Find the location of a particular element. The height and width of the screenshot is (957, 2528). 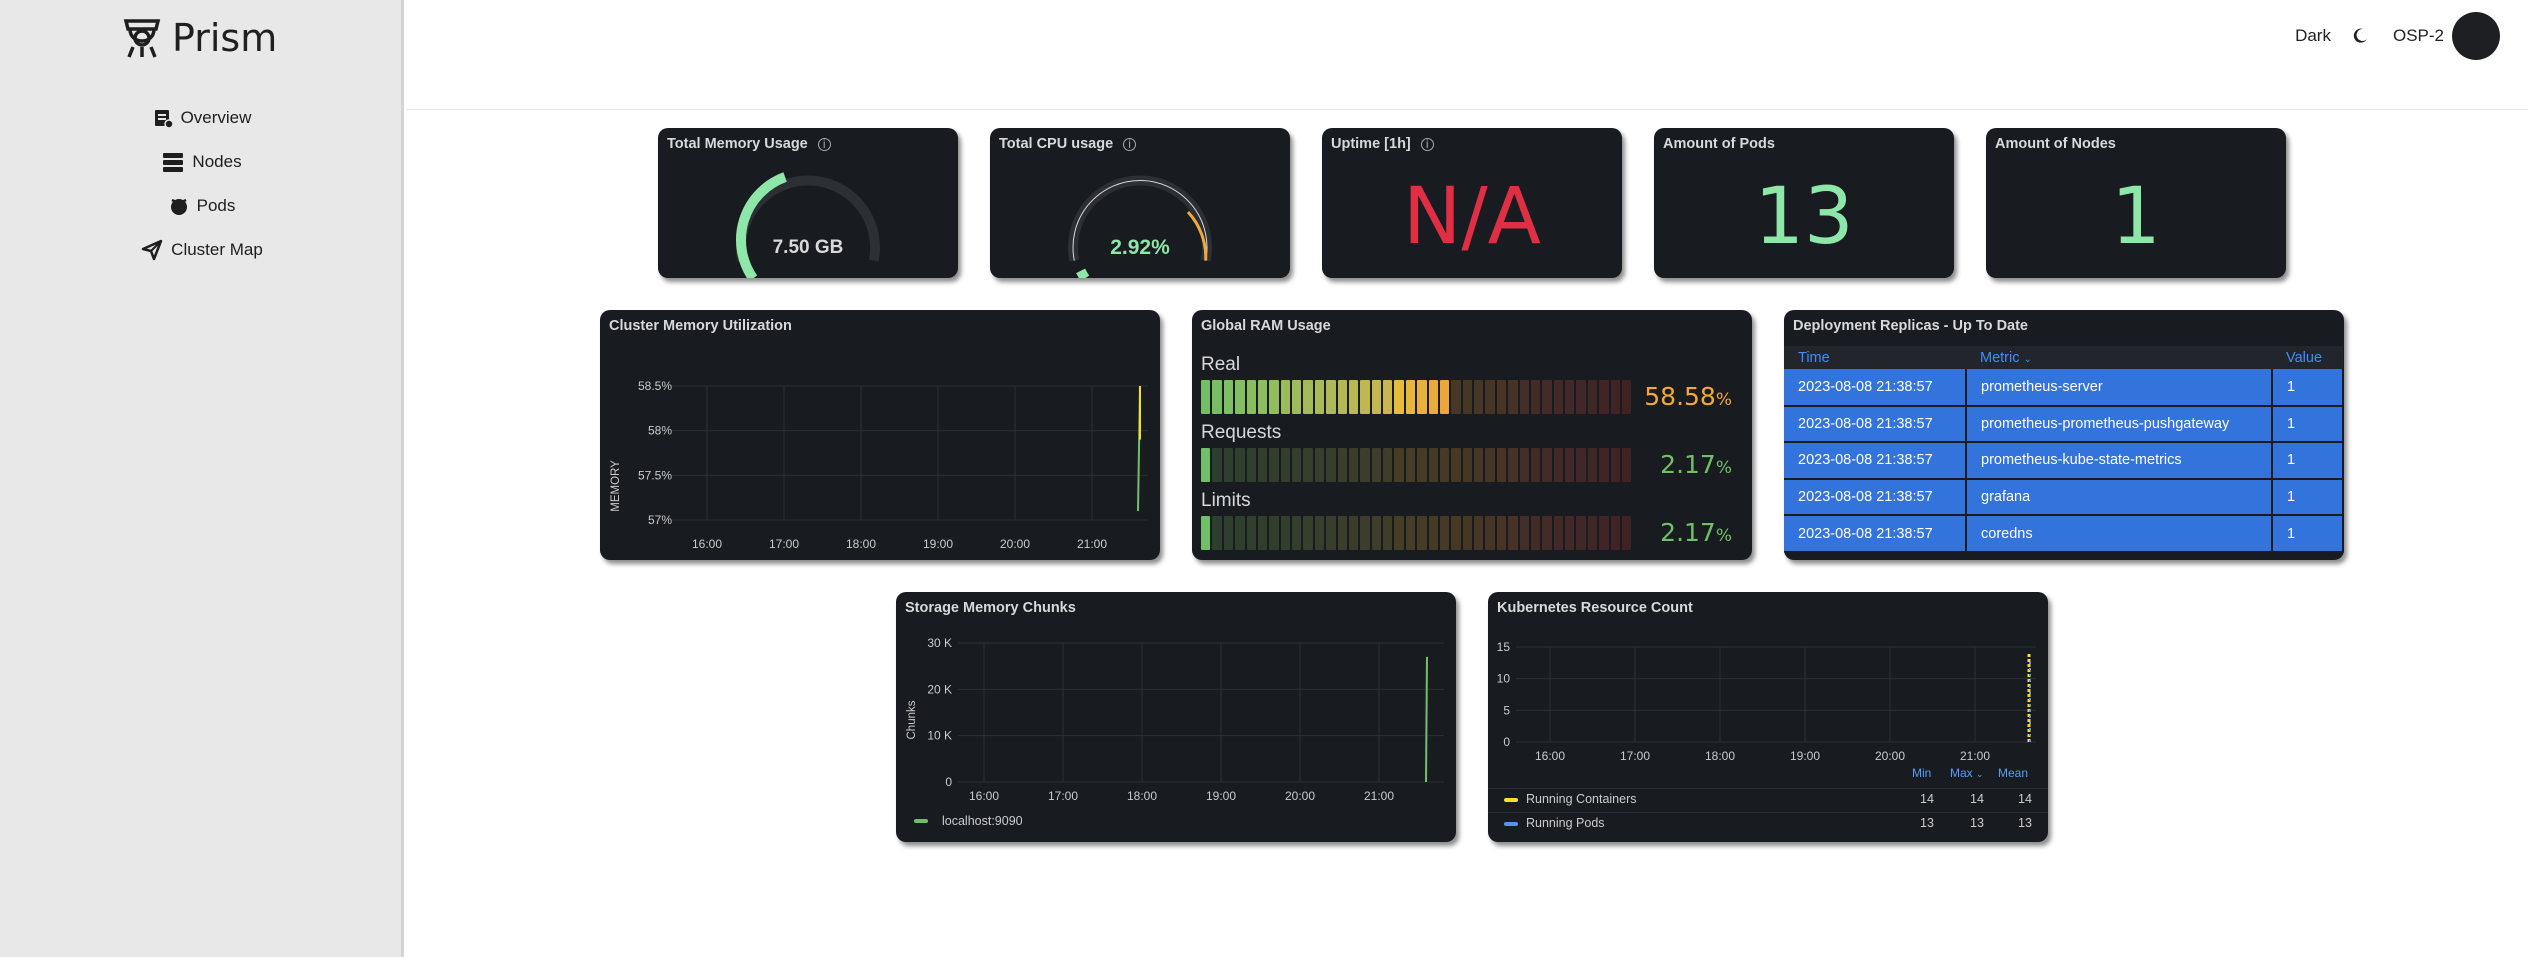

legend-mean: 13 is located at coordinates (2025, 823).